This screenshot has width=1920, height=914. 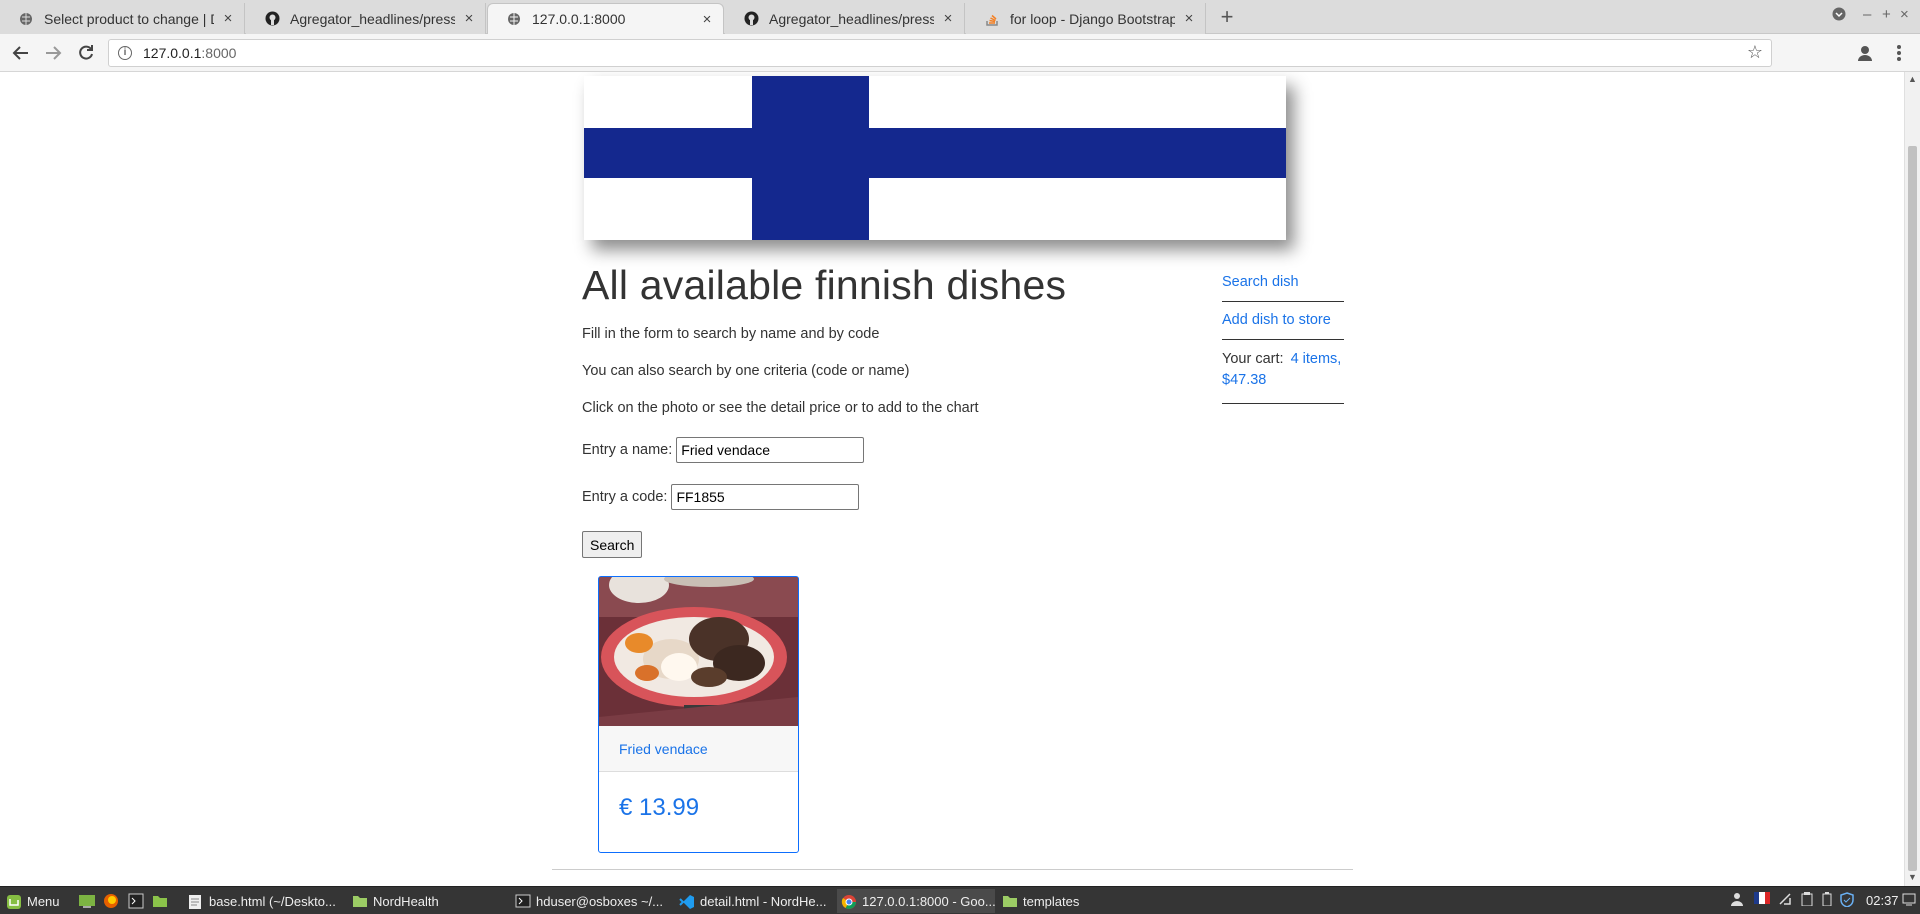 What do you see at coordinates (625, 497) in the screenshot?
I see `code-label: Entry a code:` at bounding box center [625, 497].